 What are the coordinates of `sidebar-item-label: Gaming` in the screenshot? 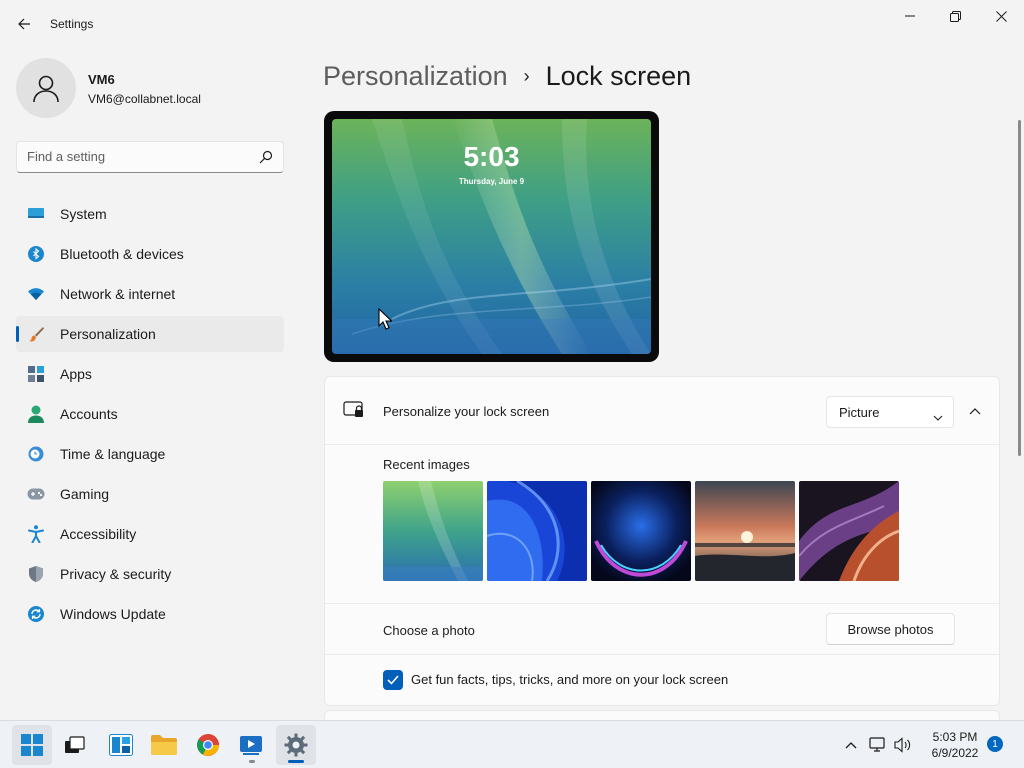 It's located at (85, 494).